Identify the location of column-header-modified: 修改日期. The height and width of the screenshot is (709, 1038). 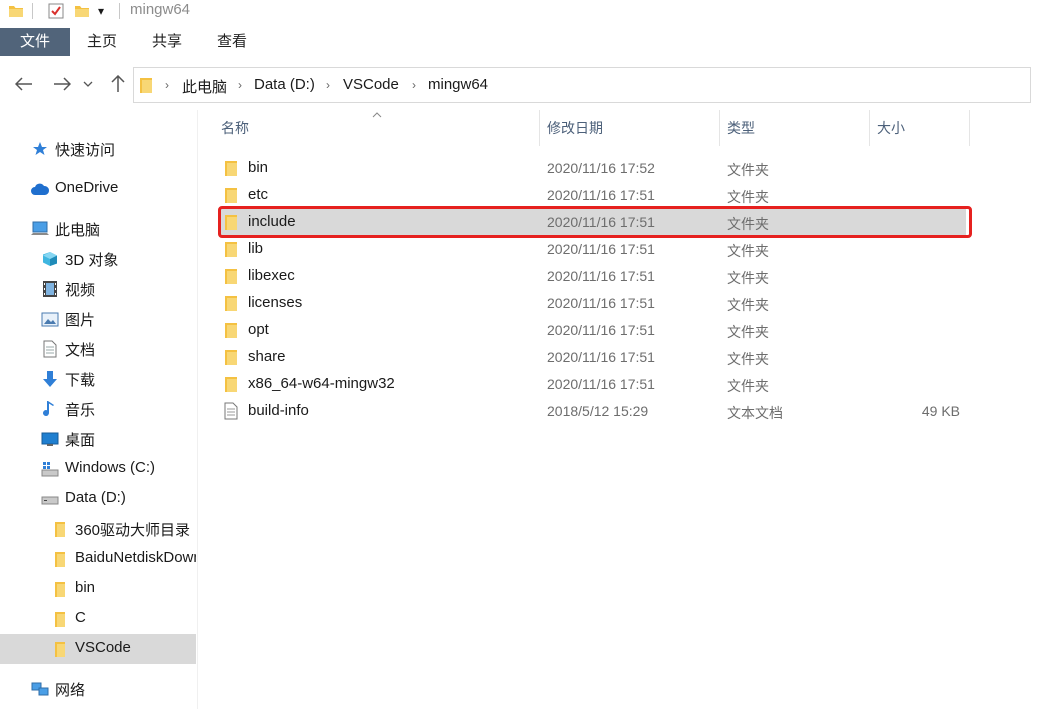
(575, 128).